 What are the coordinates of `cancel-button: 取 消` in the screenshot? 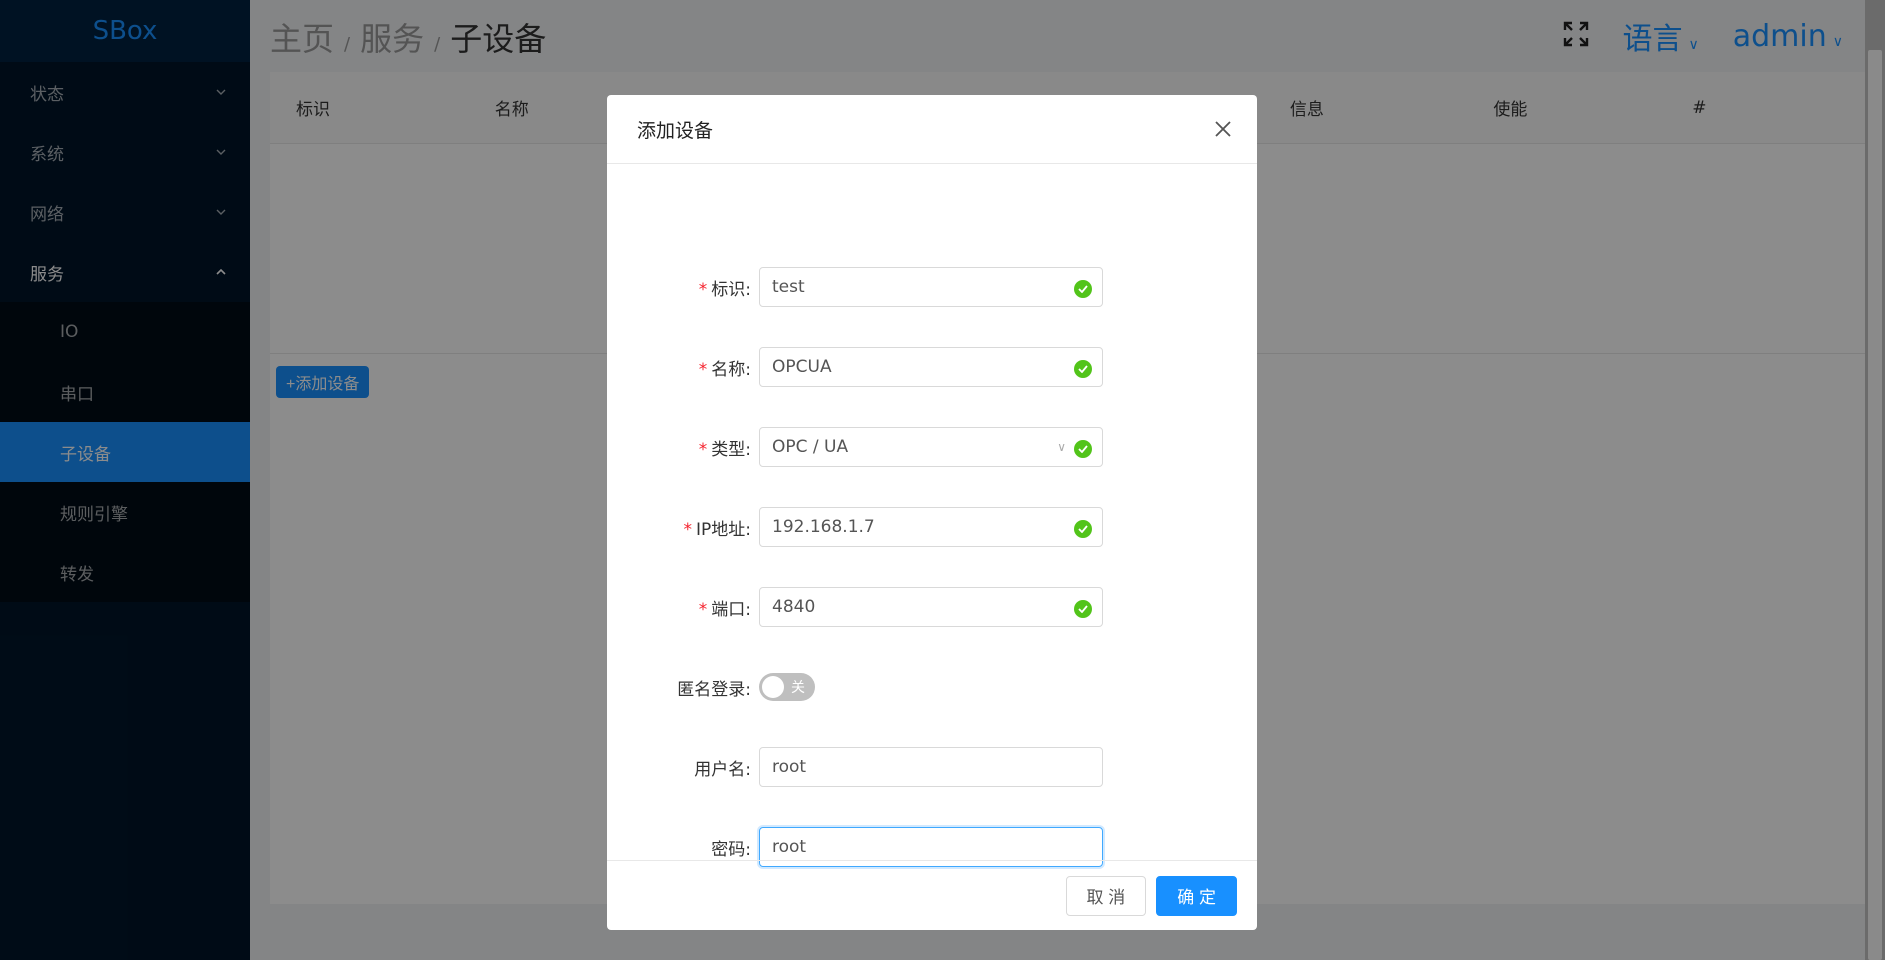 It's located at (1106, 895).